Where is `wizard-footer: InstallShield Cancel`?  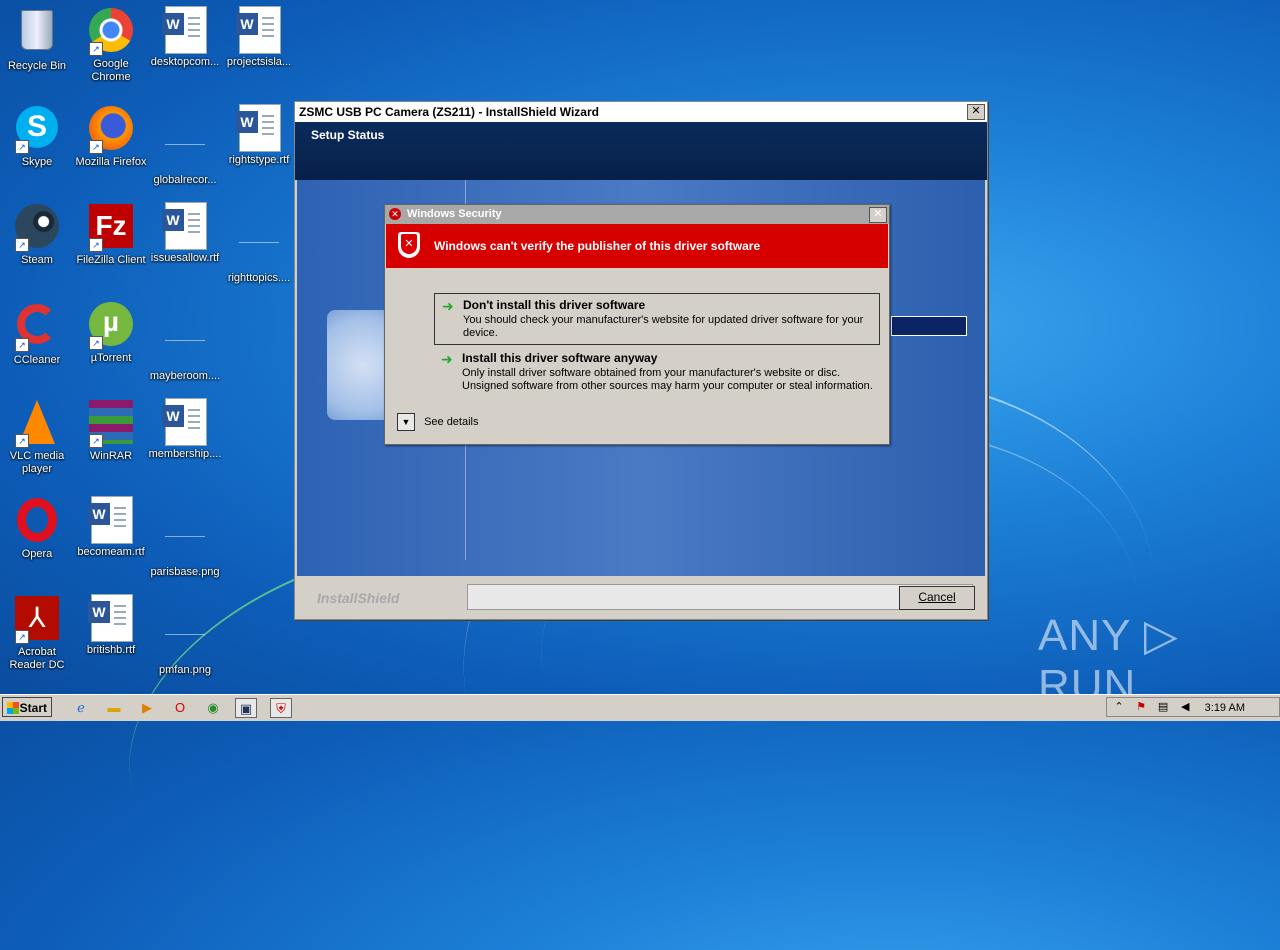
wizard-footer: InstallShield Cancel is located at coordinates (641, 596).